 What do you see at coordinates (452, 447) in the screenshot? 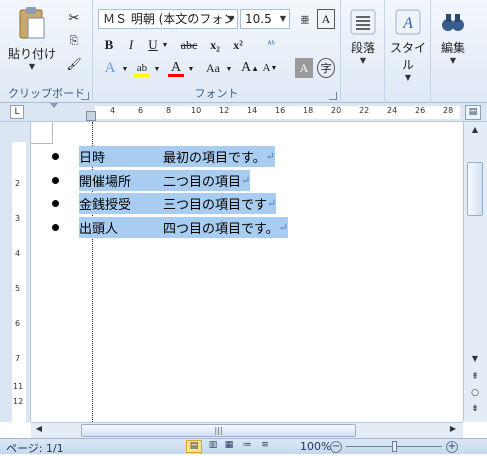
I see `zoom-in-icon: +` at bounding box center [452, 447].